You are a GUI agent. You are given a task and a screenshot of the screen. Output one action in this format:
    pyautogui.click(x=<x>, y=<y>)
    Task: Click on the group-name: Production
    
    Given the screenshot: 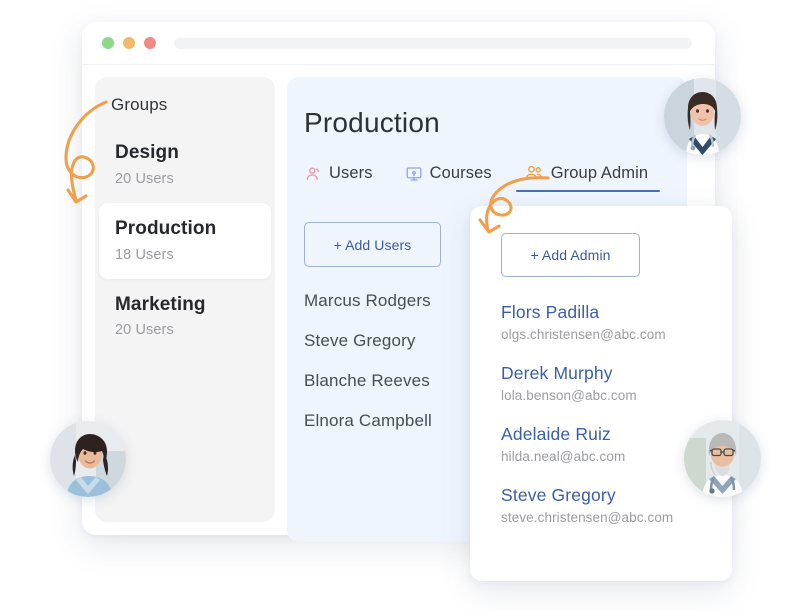 What is the action you would take?
    pyautogui.click(x=166, y=228)
    